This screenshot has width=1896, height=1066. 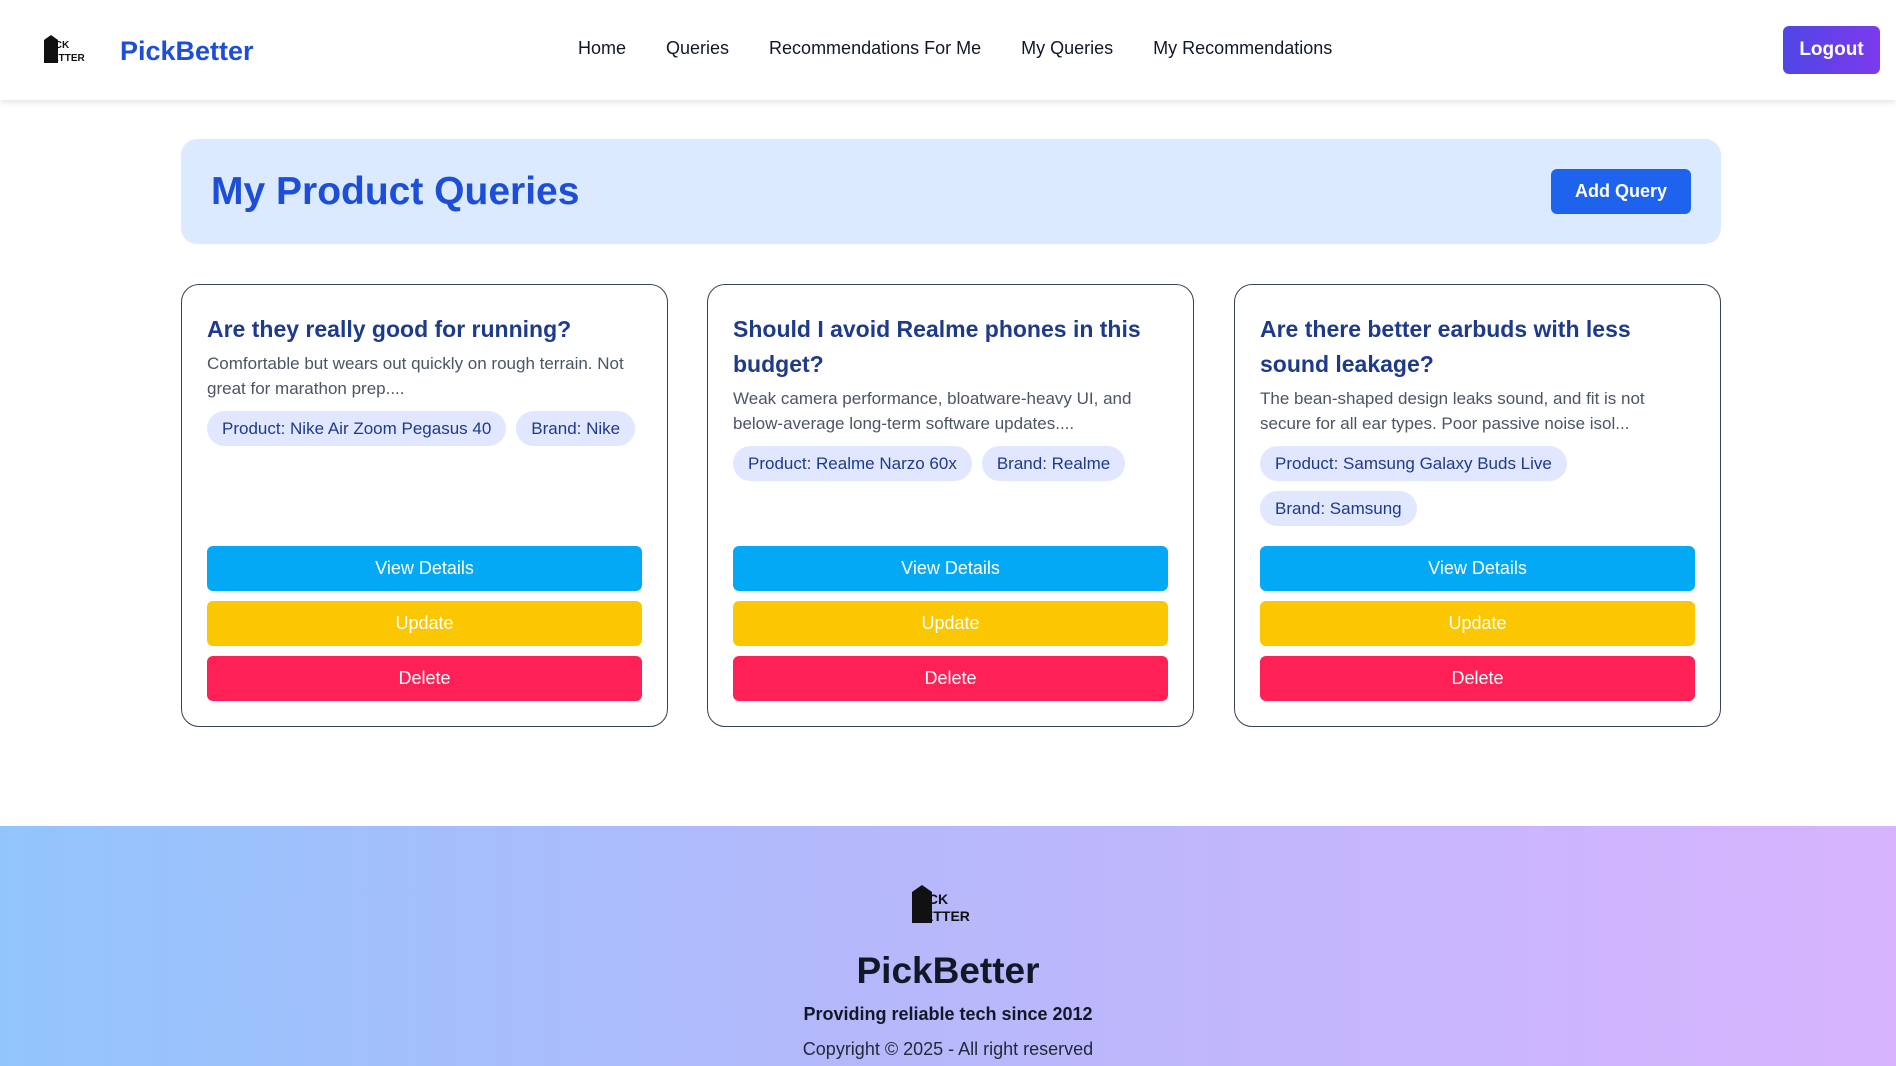 What do you see at coordinates (389, 329) in the screenshot?
I see `query-title: Are they really good for running?` at bounding box center [389, 329].